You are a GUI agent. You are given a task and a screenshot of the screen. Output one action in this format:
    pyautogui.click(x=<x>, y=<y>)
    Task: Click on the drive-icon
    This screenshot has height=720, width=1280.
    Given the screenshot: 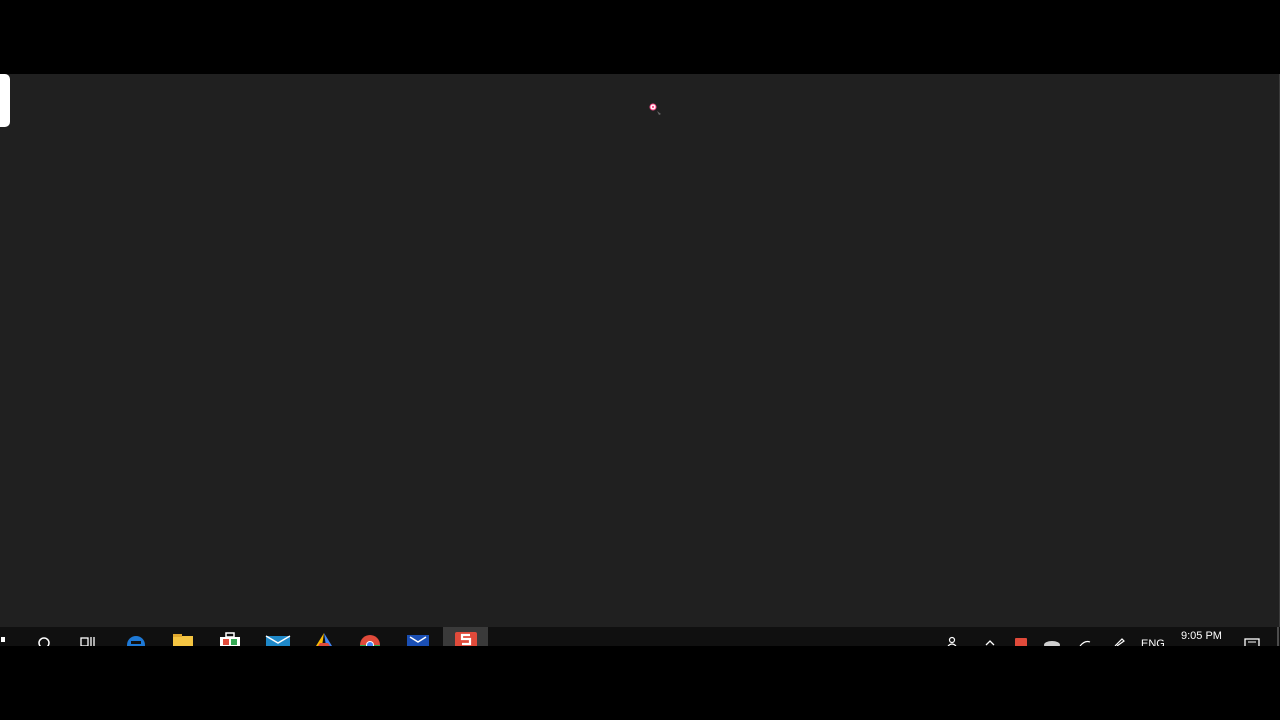 What is the action you would take?
    pyautogui.click(x=324, y=636)
    